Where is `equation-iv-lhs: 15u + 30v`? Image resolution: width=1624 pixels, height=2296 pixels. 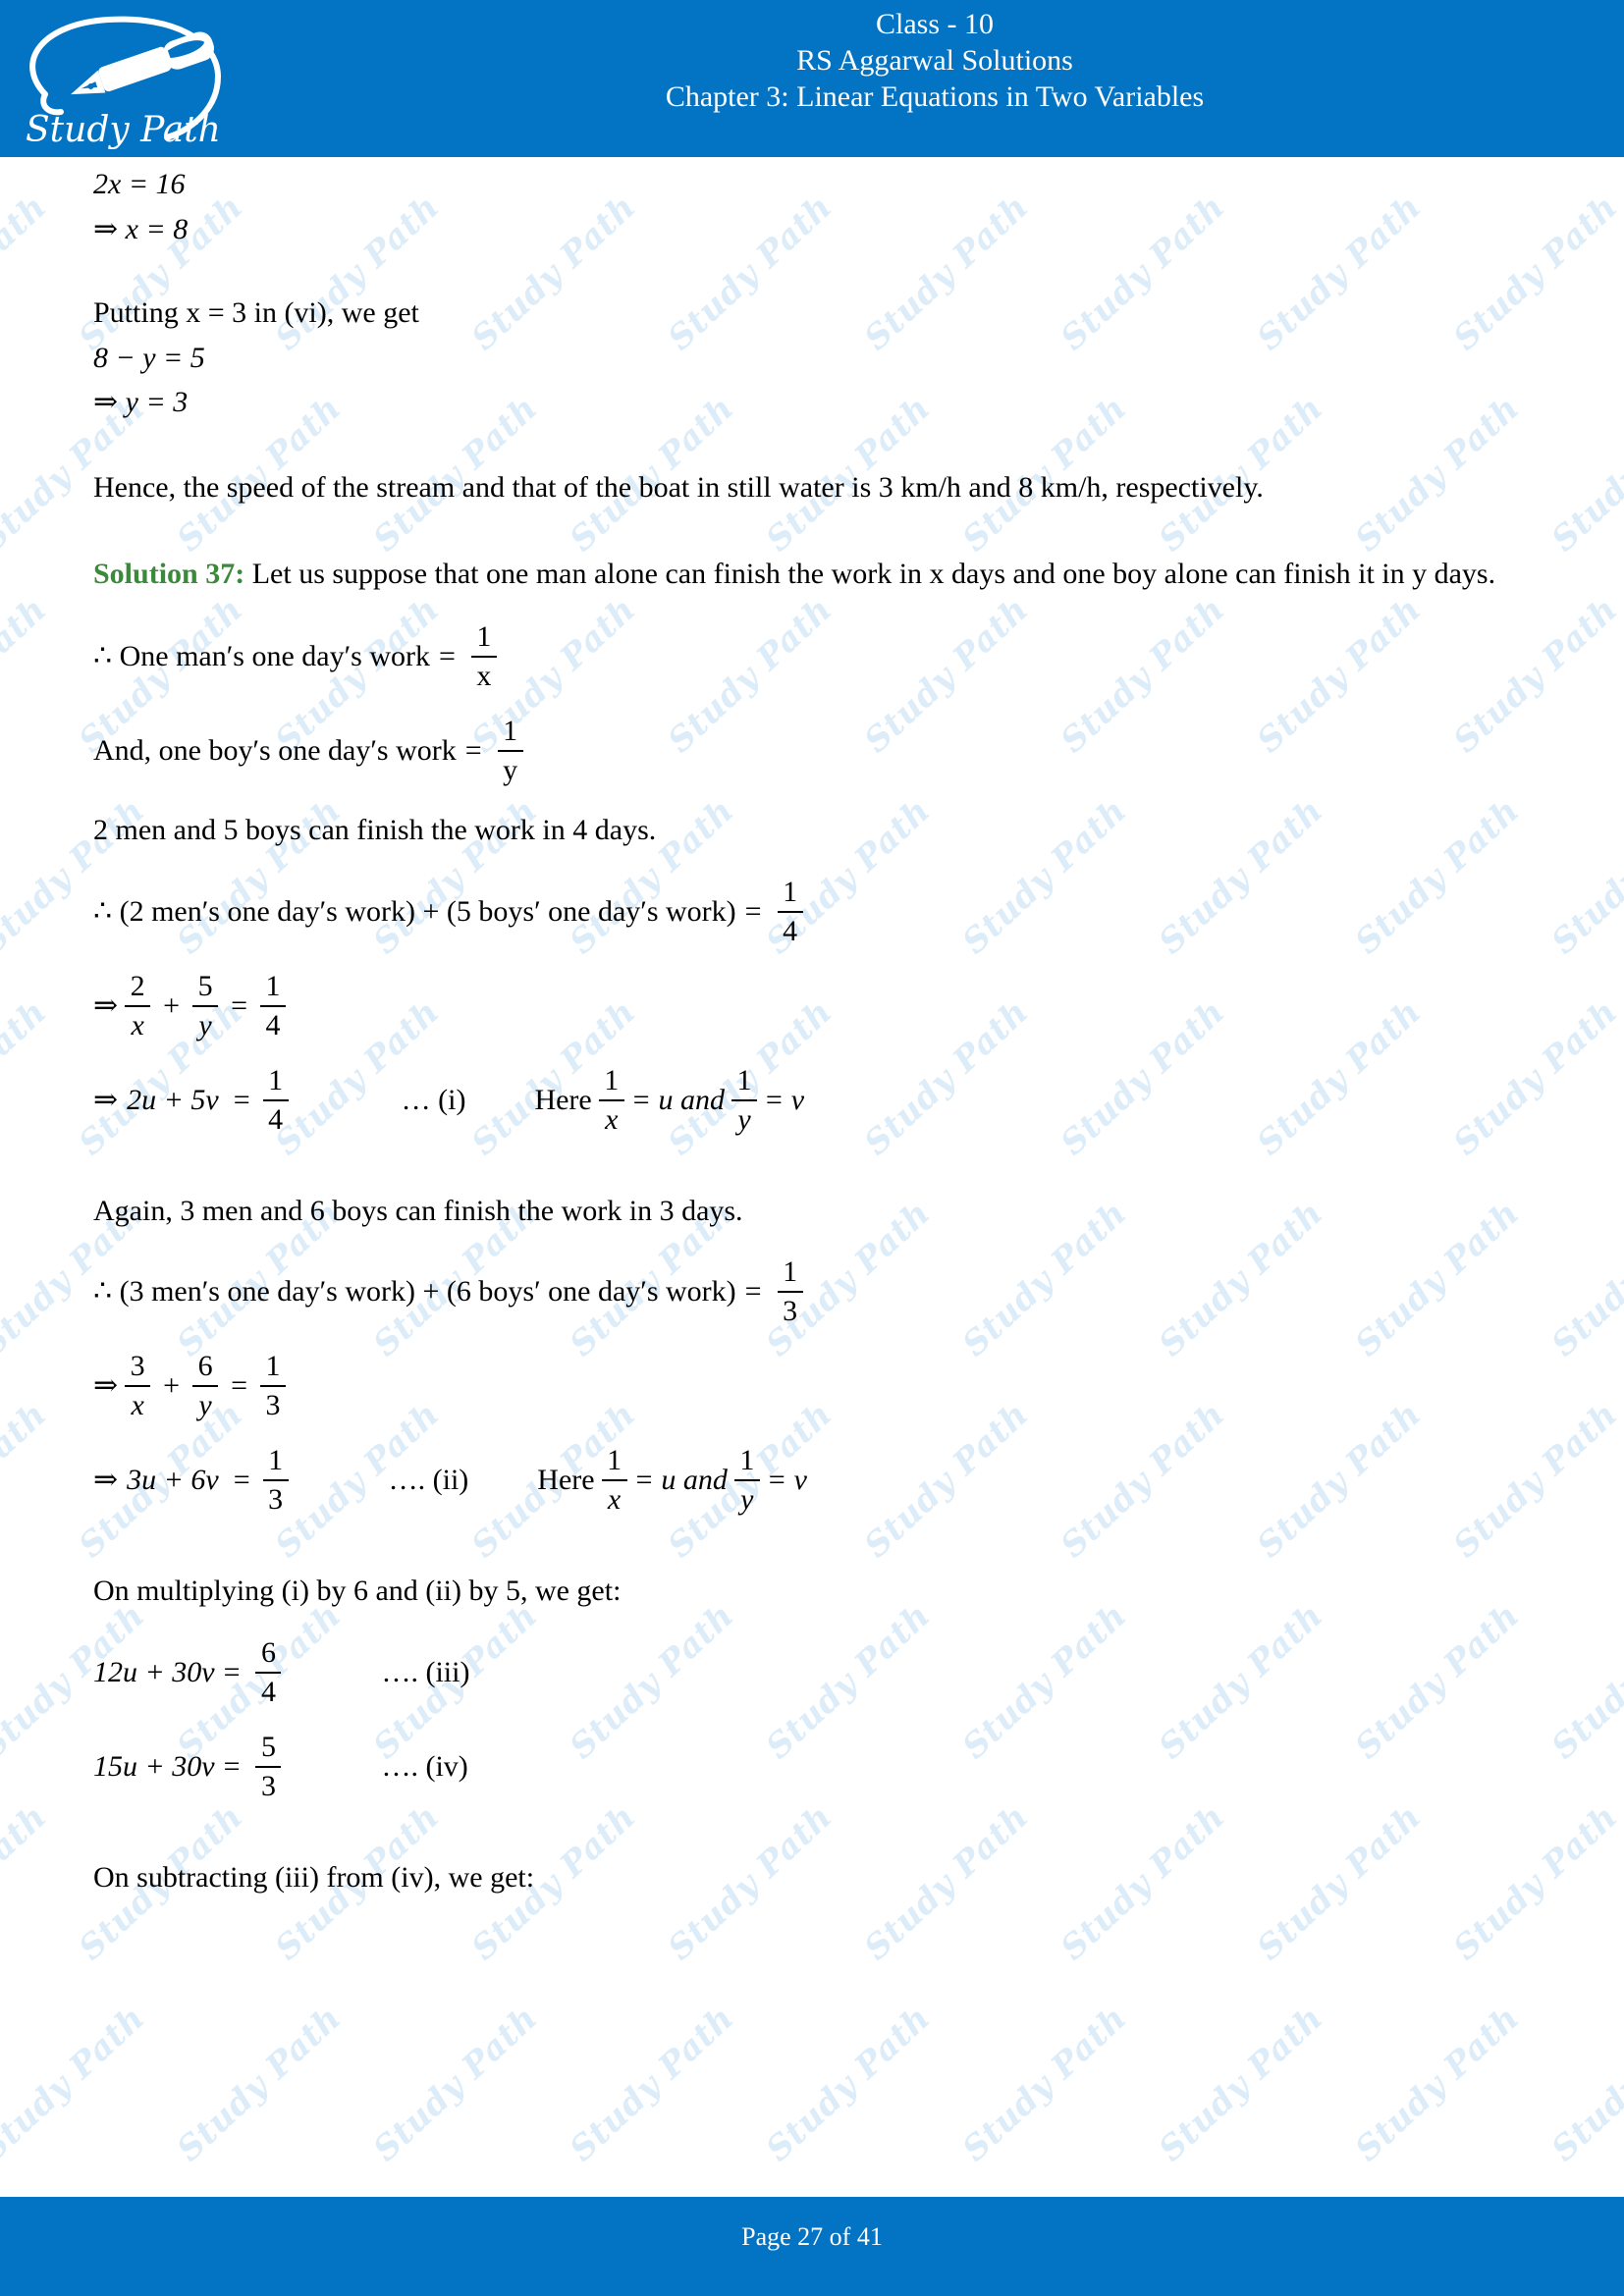
equation-iv-lhs: 15u + 30v is located at coordinates (154, 1766).